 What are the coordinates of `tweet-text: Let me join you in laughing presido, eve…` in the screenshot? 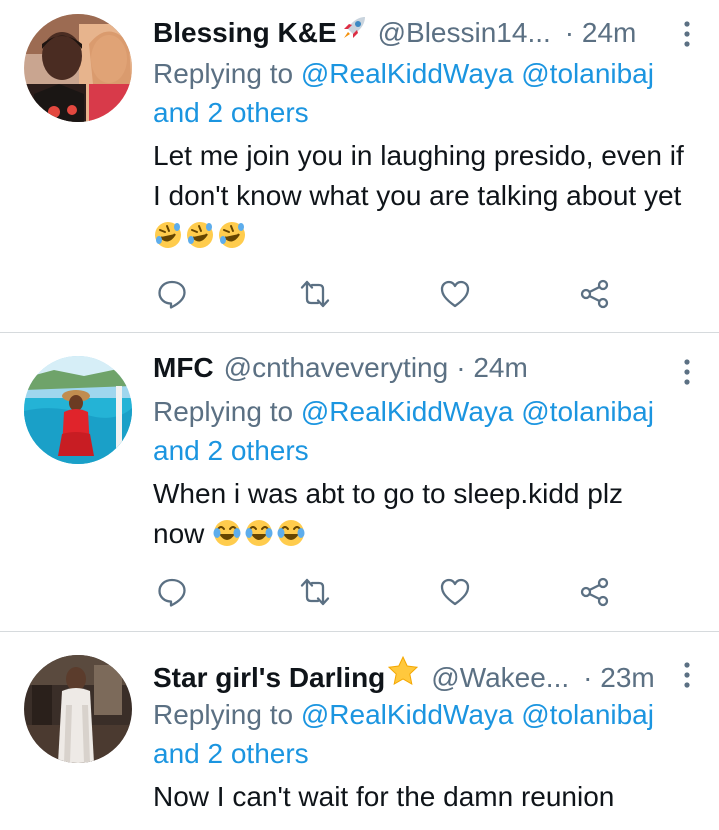 It's located at (424, 196).